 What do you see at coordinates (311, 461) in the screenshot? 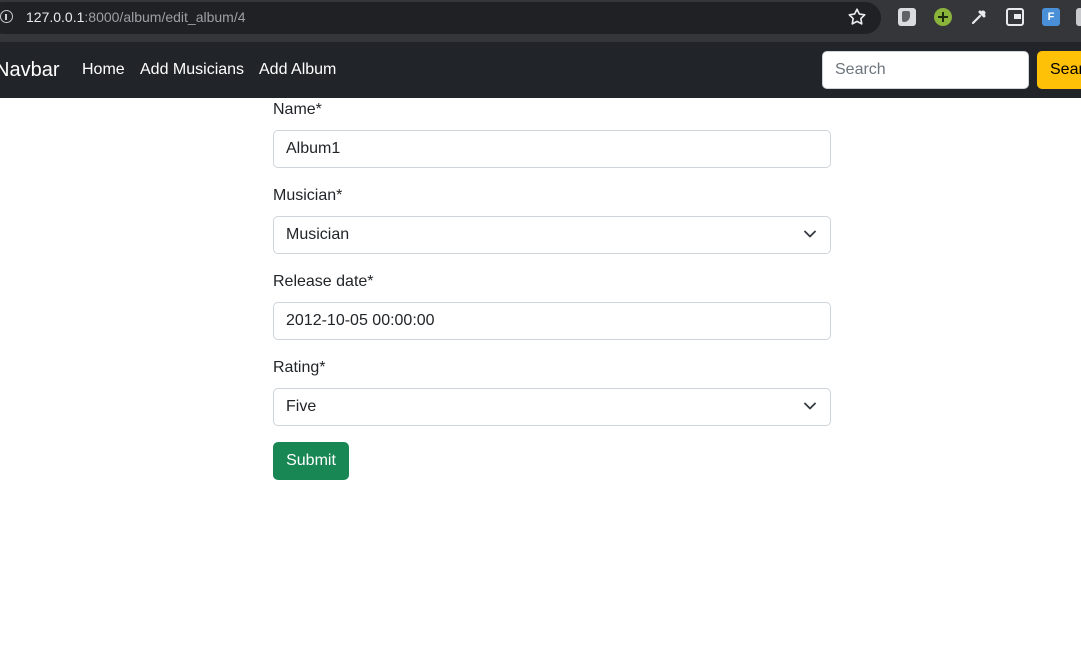
I see `submit-button: Submit` at bounding box center [311, 461].